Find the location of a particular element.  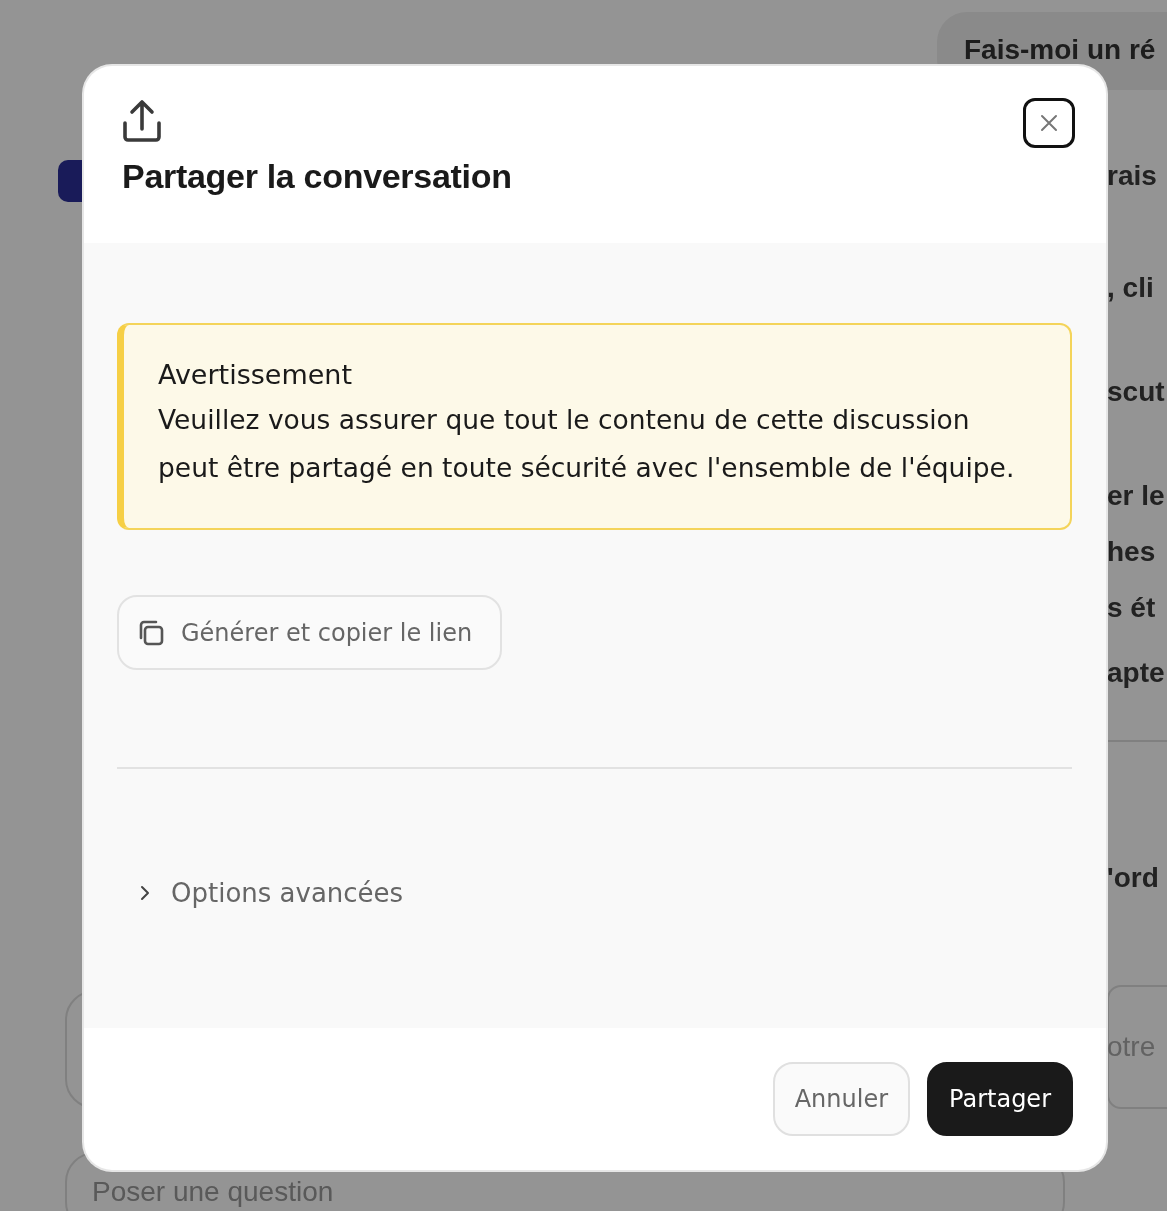

close-icon is located at coordinates (1049, 123).